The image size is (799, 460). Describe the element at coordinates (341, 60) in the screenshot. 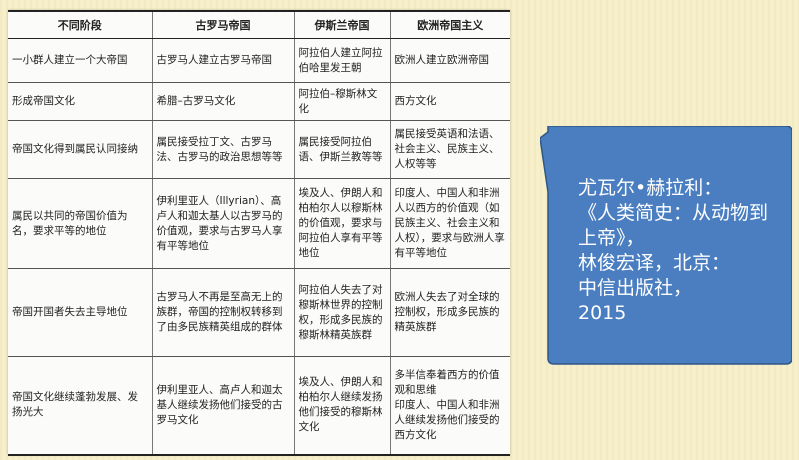

I see `table-cell: 阿拉伯人建立阿拉伯哈里发王朝` at that location.